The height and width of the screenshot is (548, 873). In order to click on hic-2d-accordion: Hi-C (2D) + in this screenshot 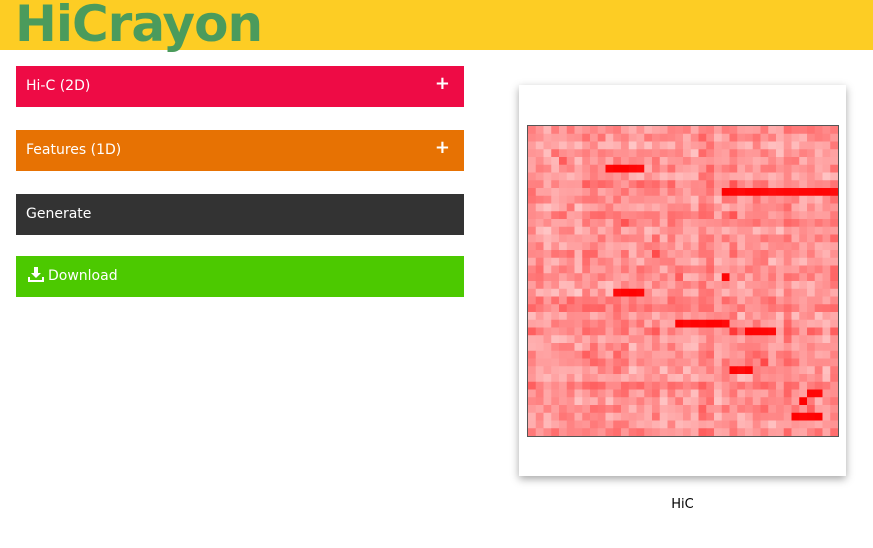, I will do `click(240, 86)`.